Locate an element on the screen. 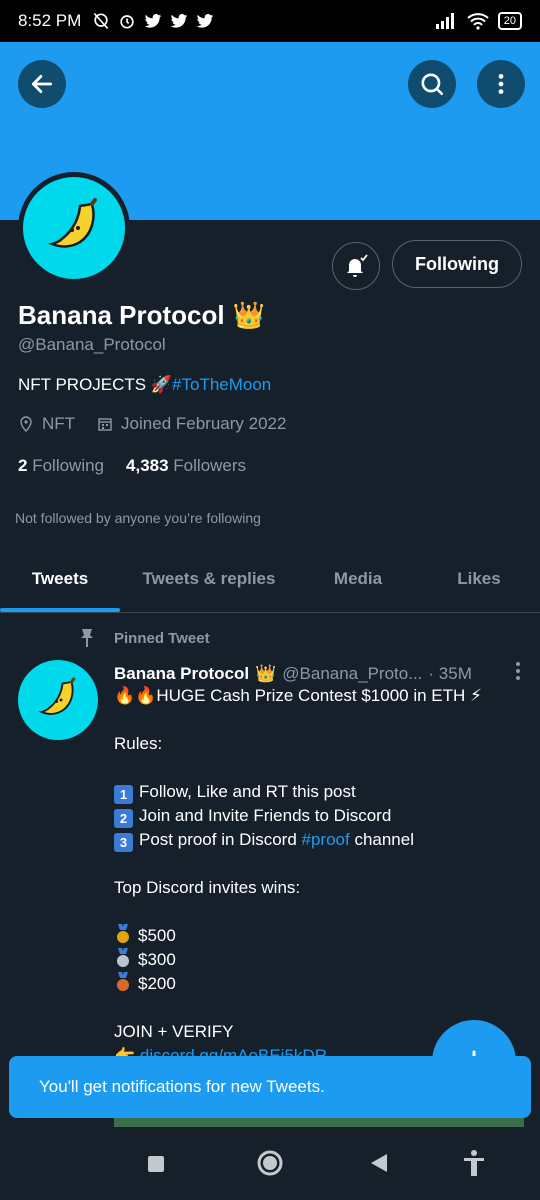  status-system-icons: 20 is located at coordinates (478, 21).